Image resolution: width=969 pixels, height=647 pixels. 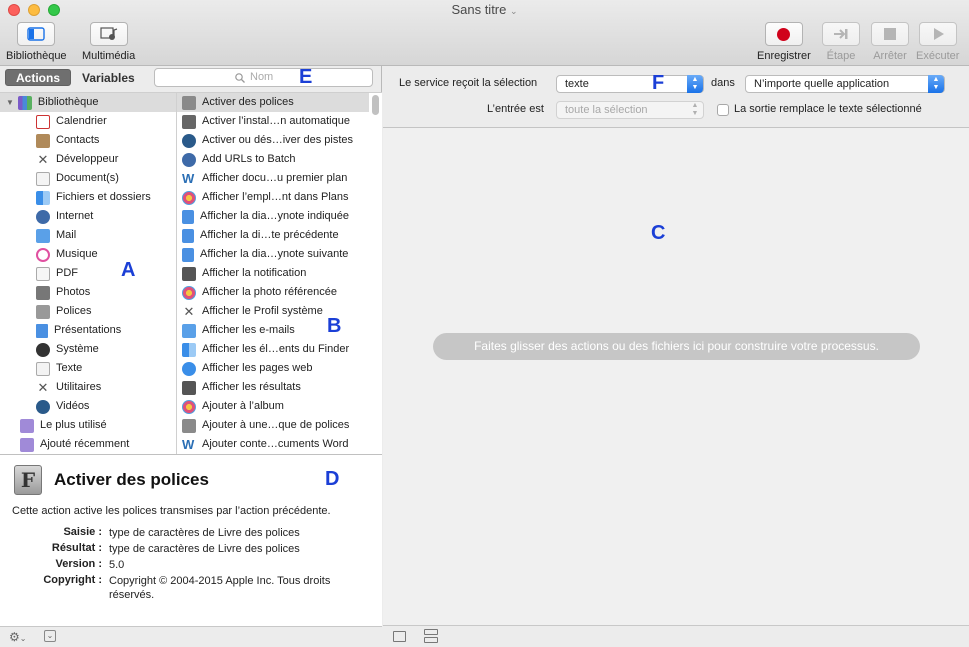 I want to click on media-label: Multimédia, so click(x=109, y=56).